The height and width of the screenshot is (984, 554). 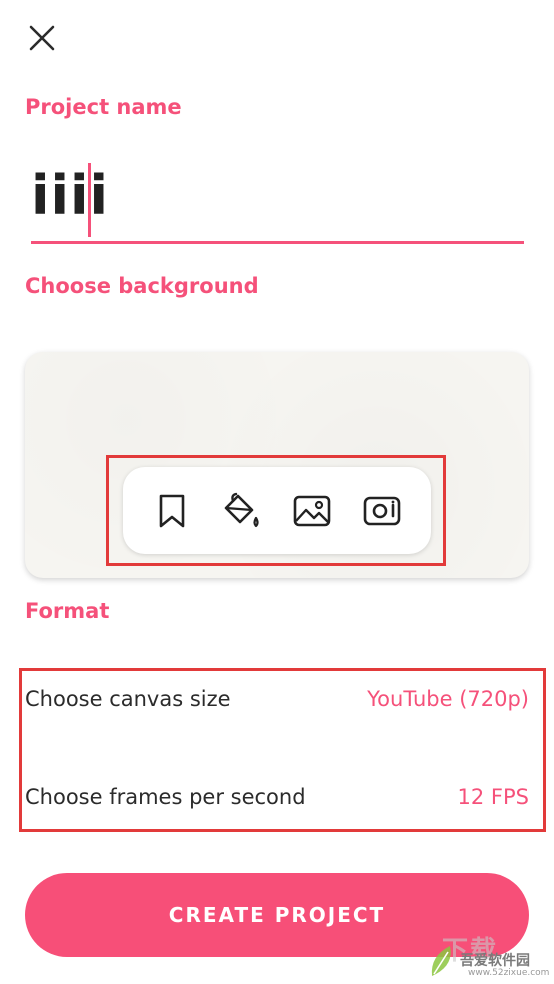 I want to click on background-tools, so click(x=277, y=510).